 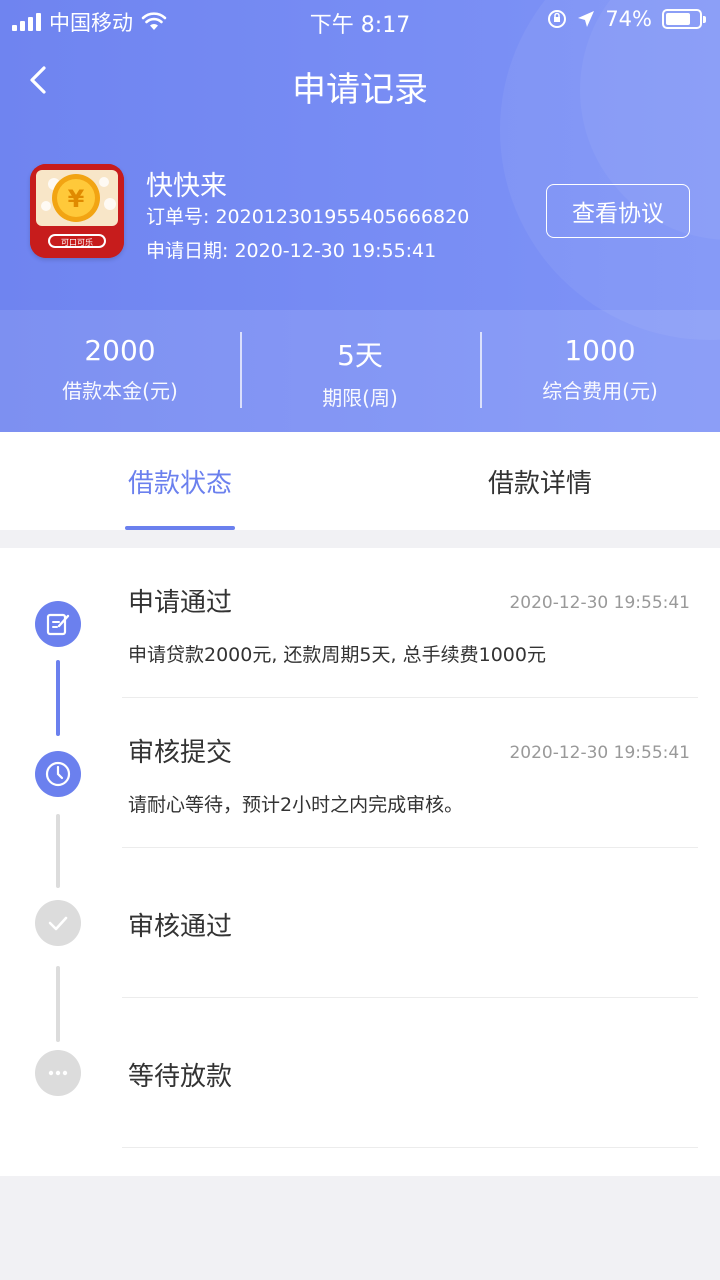 What do you see at coordinates (410, 1147) in the screenshot?
I see `divider` at bounding box center [410, 1147].